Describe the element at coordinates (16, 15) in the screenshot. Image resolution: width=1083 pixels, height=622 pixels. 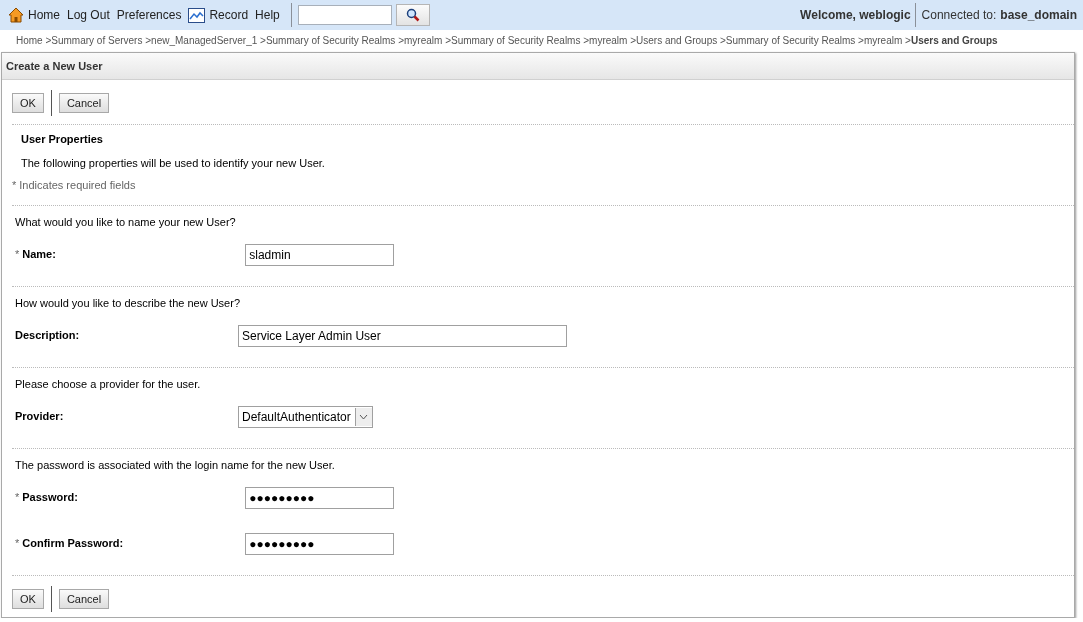
I see `home-icon` at that location.